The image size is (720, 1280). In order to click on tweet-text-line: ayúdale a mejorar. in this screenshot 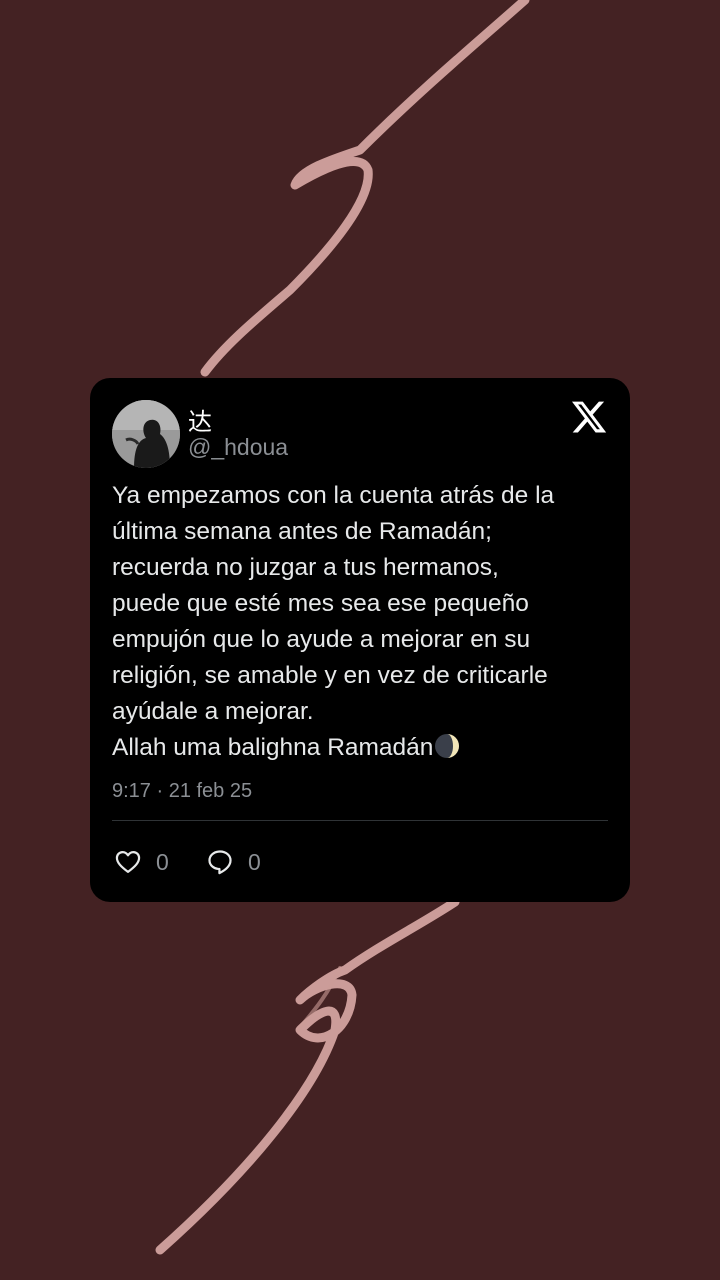, I will do `click(213, 711)`.